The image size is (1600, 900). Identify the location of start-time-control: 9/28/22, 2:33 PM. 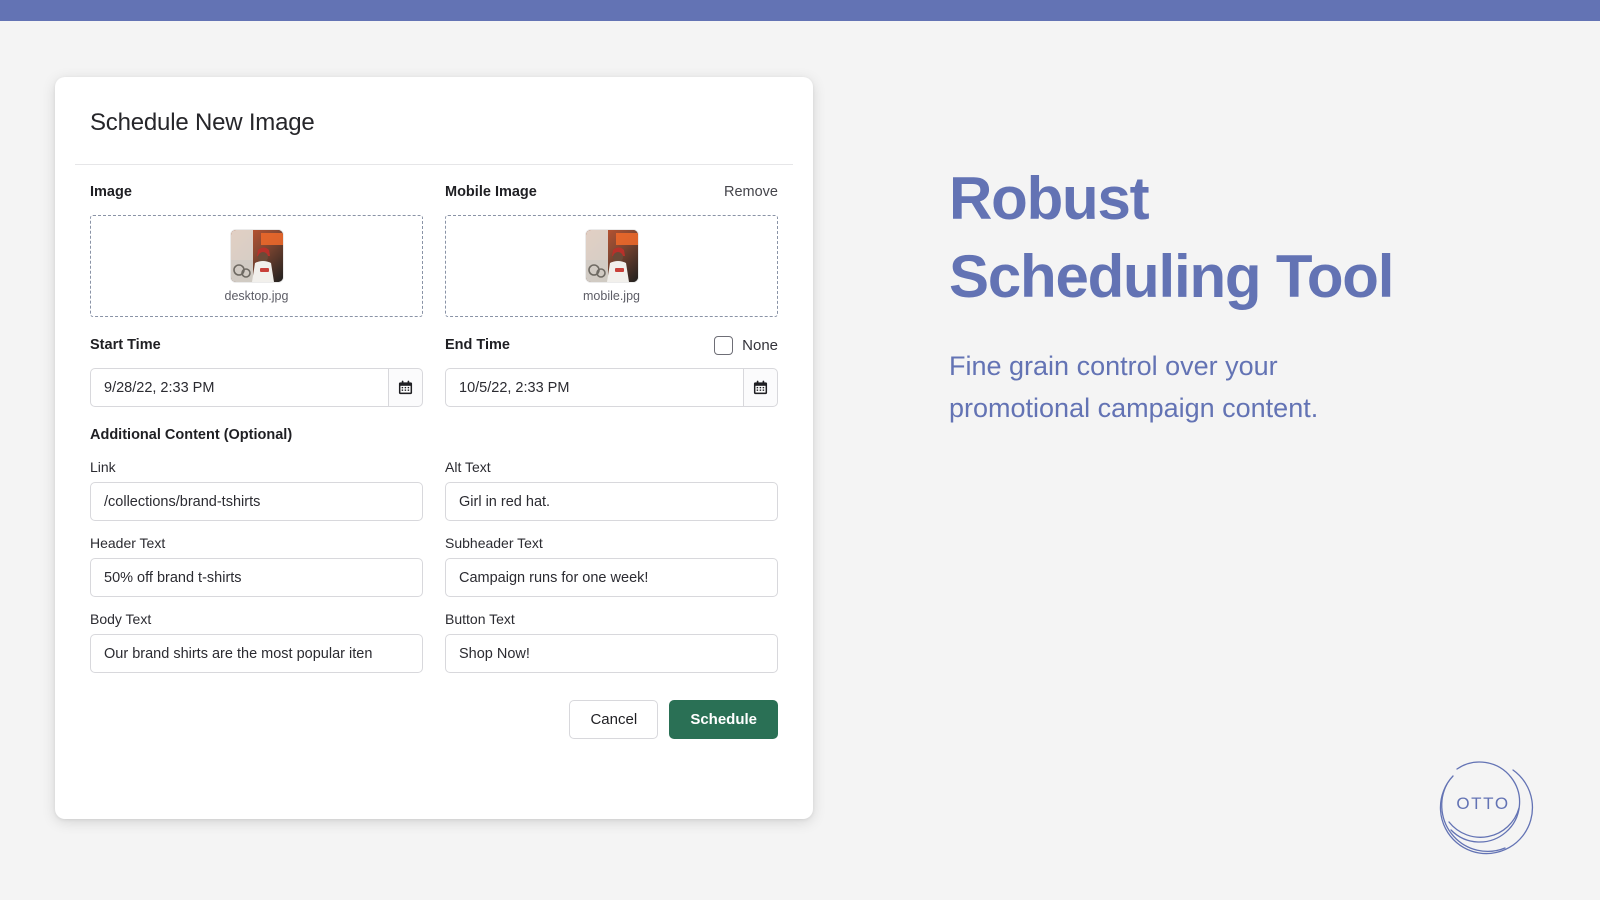
(256, 387).